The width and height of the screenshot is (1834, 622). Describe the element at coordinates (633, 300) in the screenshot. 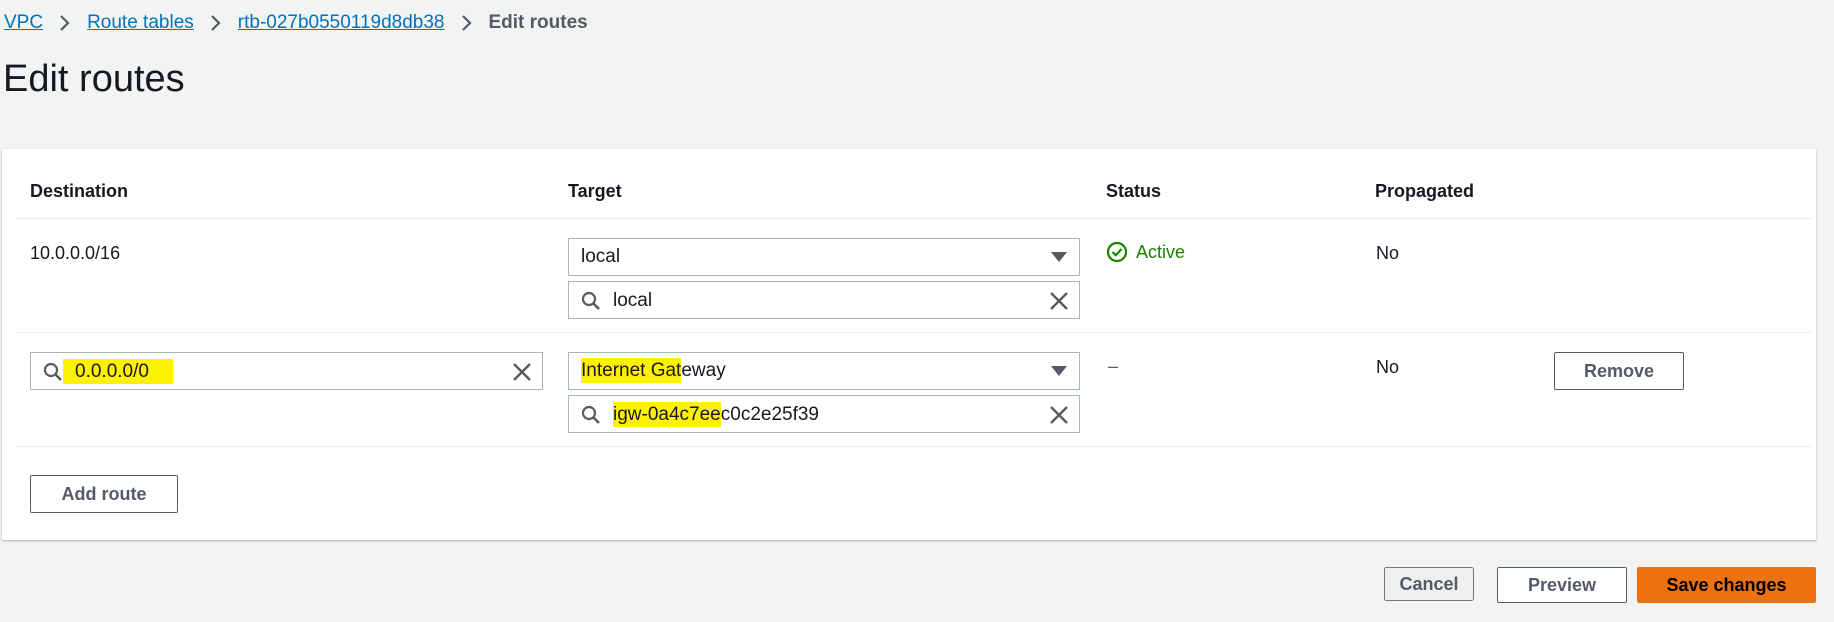

I see `target-search-value: local` at that location.